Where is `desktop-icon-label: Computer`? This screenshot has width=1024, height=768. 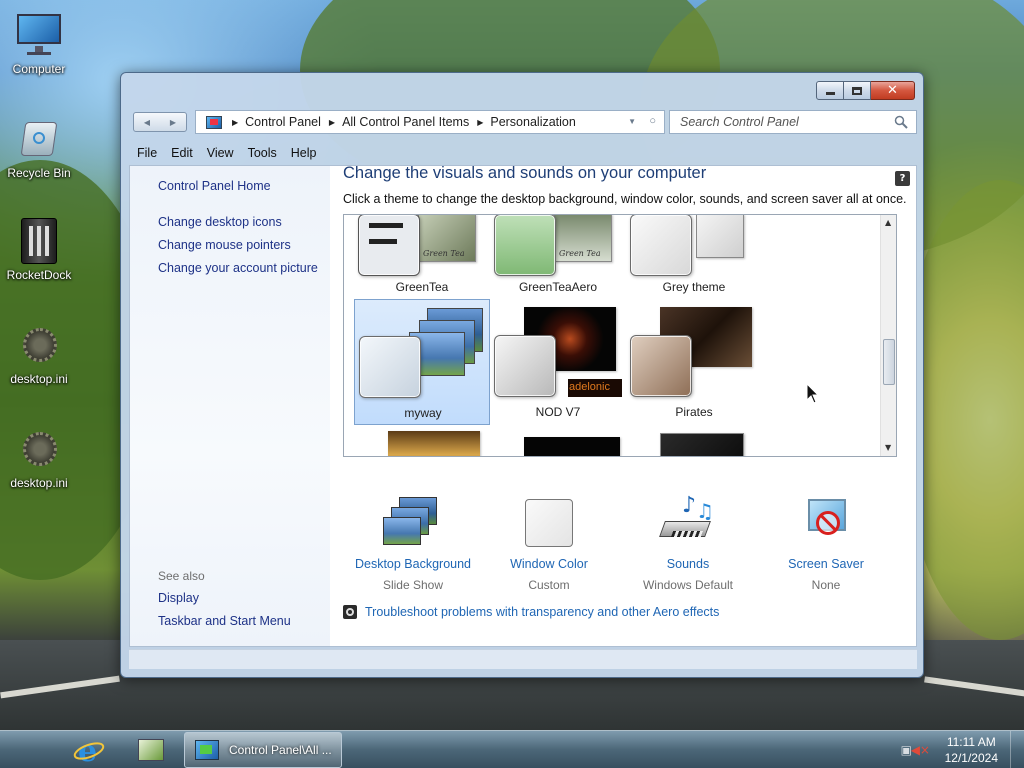 desktop-icon-label: Computer is located at coordinates (39, 69).